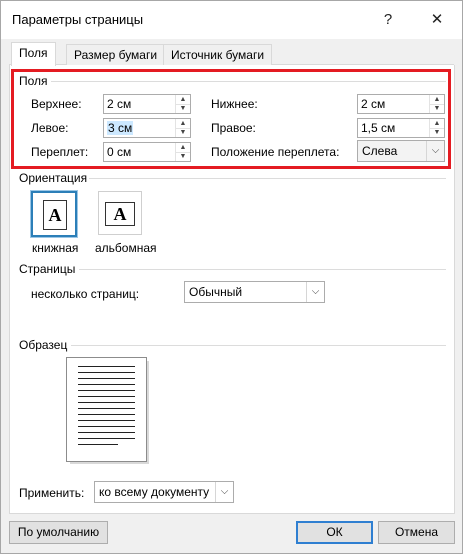 Image resolution: width=463 pixels, height=554 pixels. I want to click on close-button: ✕, so click(437, 20).